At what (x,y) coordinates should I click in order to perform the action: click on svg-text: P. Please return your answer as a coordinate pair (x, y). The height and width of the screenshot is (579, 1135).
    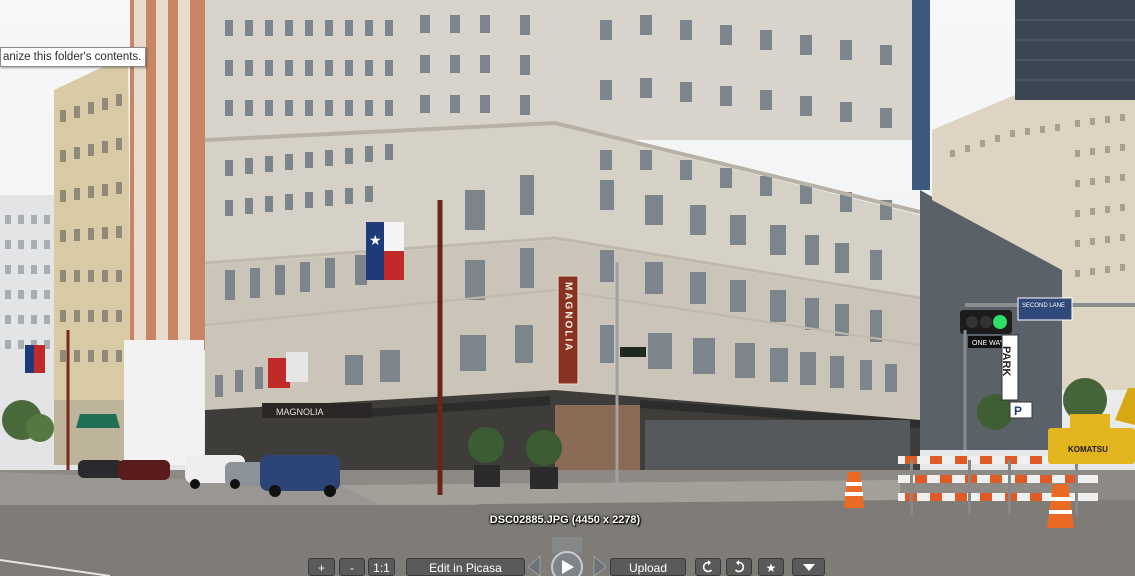
    Looking at the image, I should click on (1018, 411).